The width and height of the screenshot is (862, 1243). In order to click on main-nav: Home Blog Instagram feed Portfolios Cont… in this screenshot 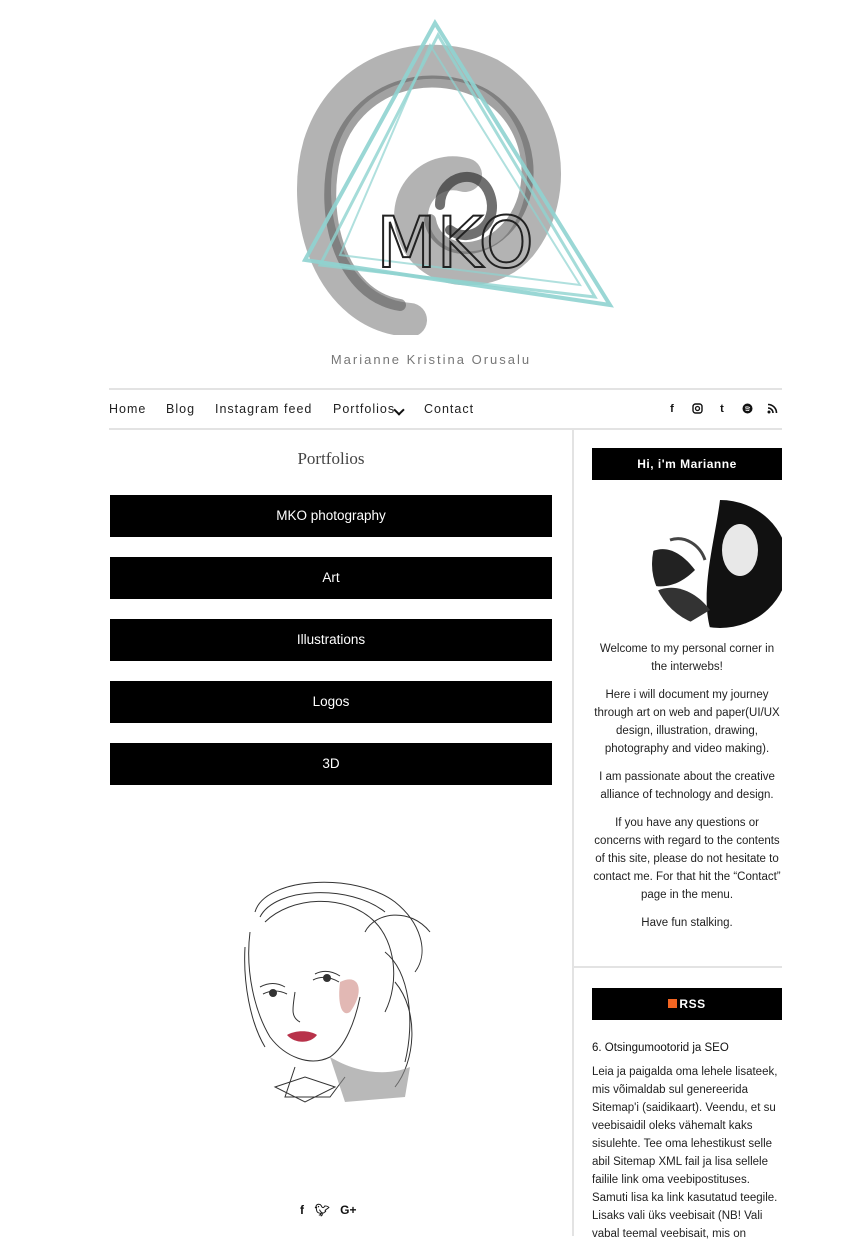, I will do `click(445, 409)`.